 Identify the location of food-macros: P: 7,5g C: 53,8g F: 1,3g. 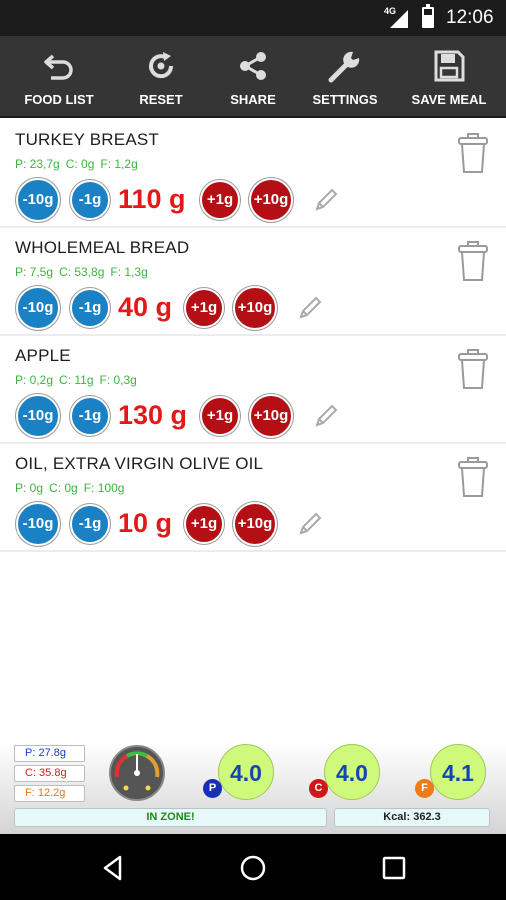
(84, 272).